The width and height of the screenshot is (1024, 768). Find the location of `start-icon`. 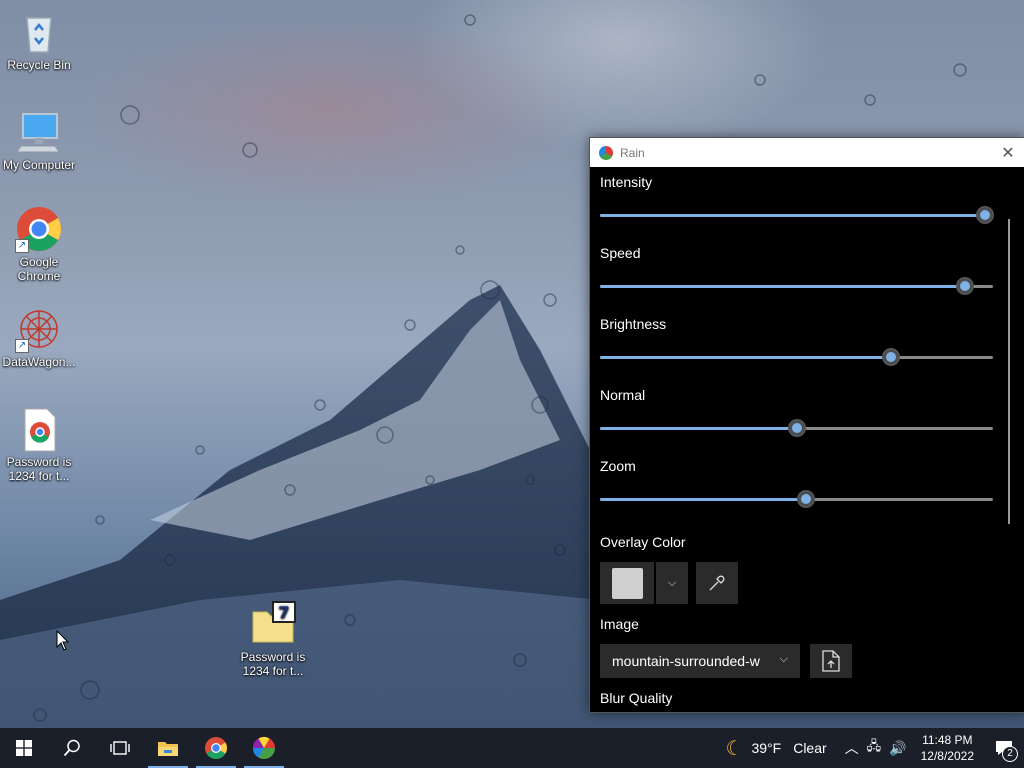

start-icon is located at coordinates (24, 748).